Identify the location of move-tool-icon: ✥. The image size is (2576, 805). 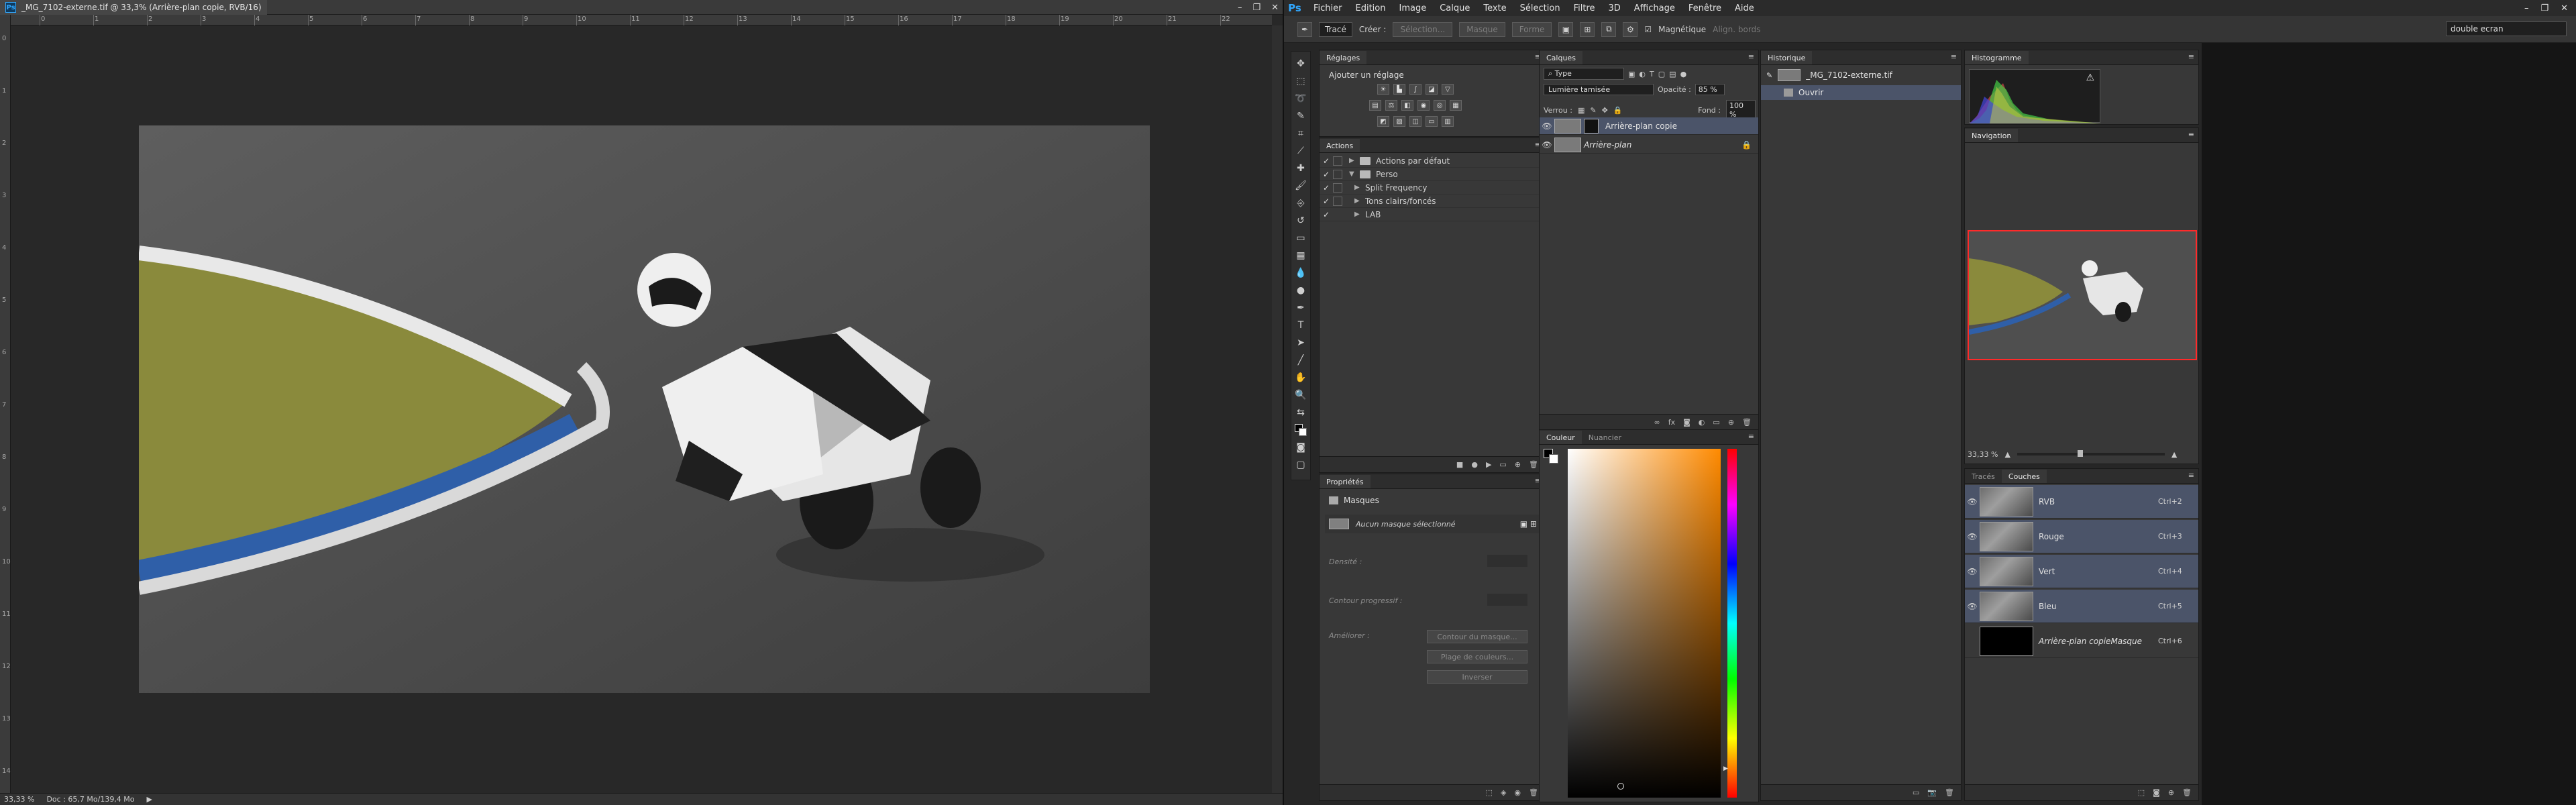
(1301, 63).